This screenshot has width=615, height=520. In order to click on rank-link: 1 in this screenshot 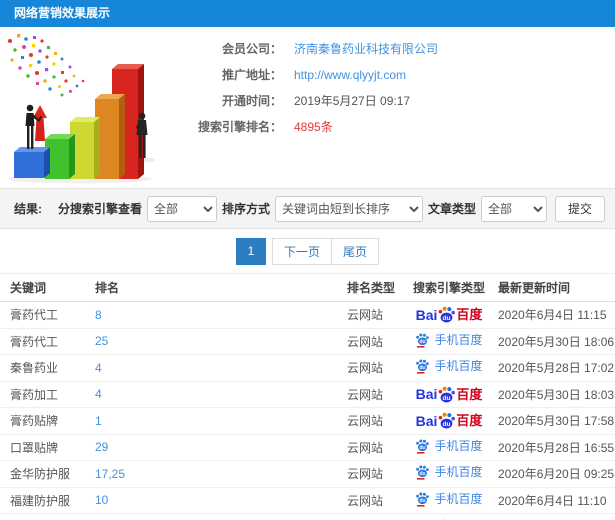, I will do `click(98, 421)`.